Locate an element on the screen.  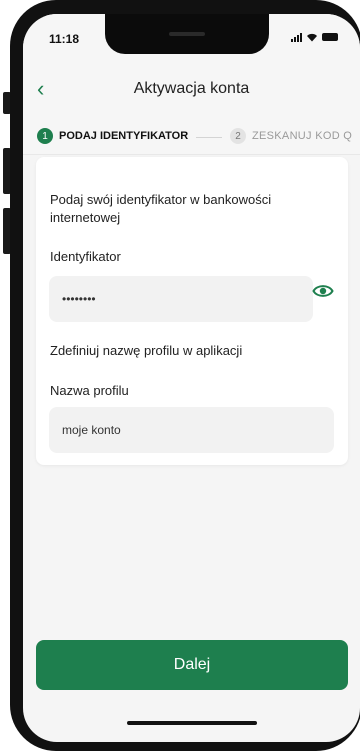
battery-icon is located at coordinates (330, 37).